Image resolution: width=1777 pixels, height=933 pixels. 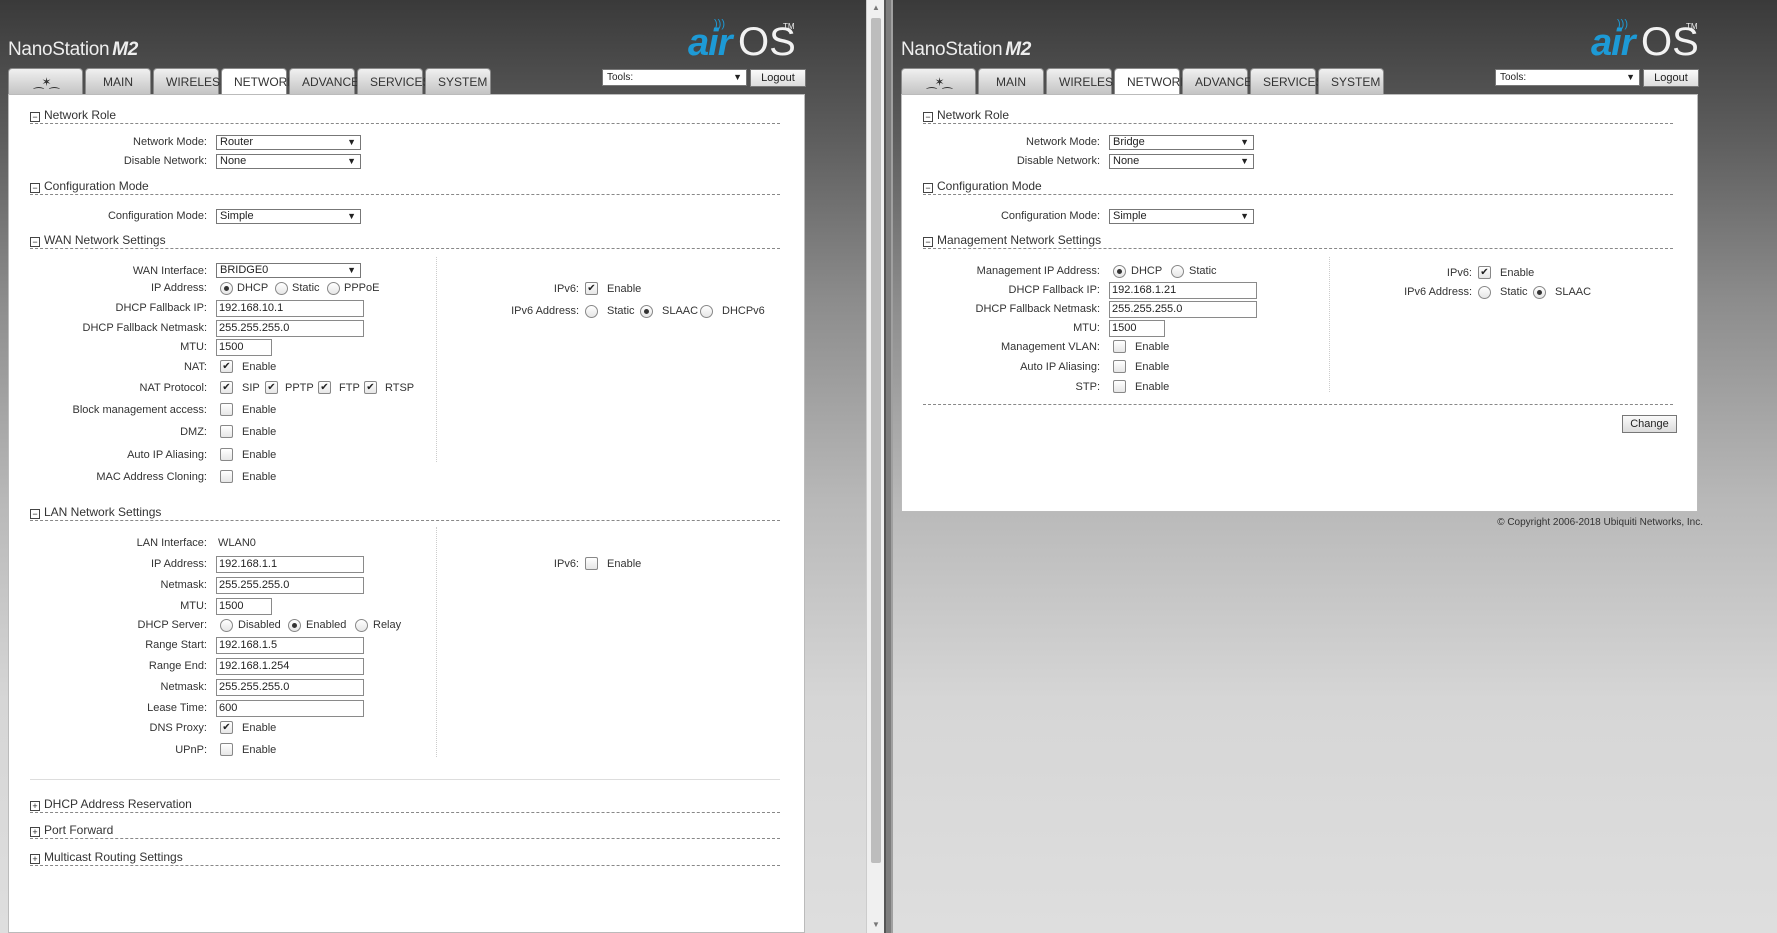 What do you see at coordinates (646, 311) in the screenshot?
I see `wan-ipv6-slaac-radio` at bounding box center [646, 311].